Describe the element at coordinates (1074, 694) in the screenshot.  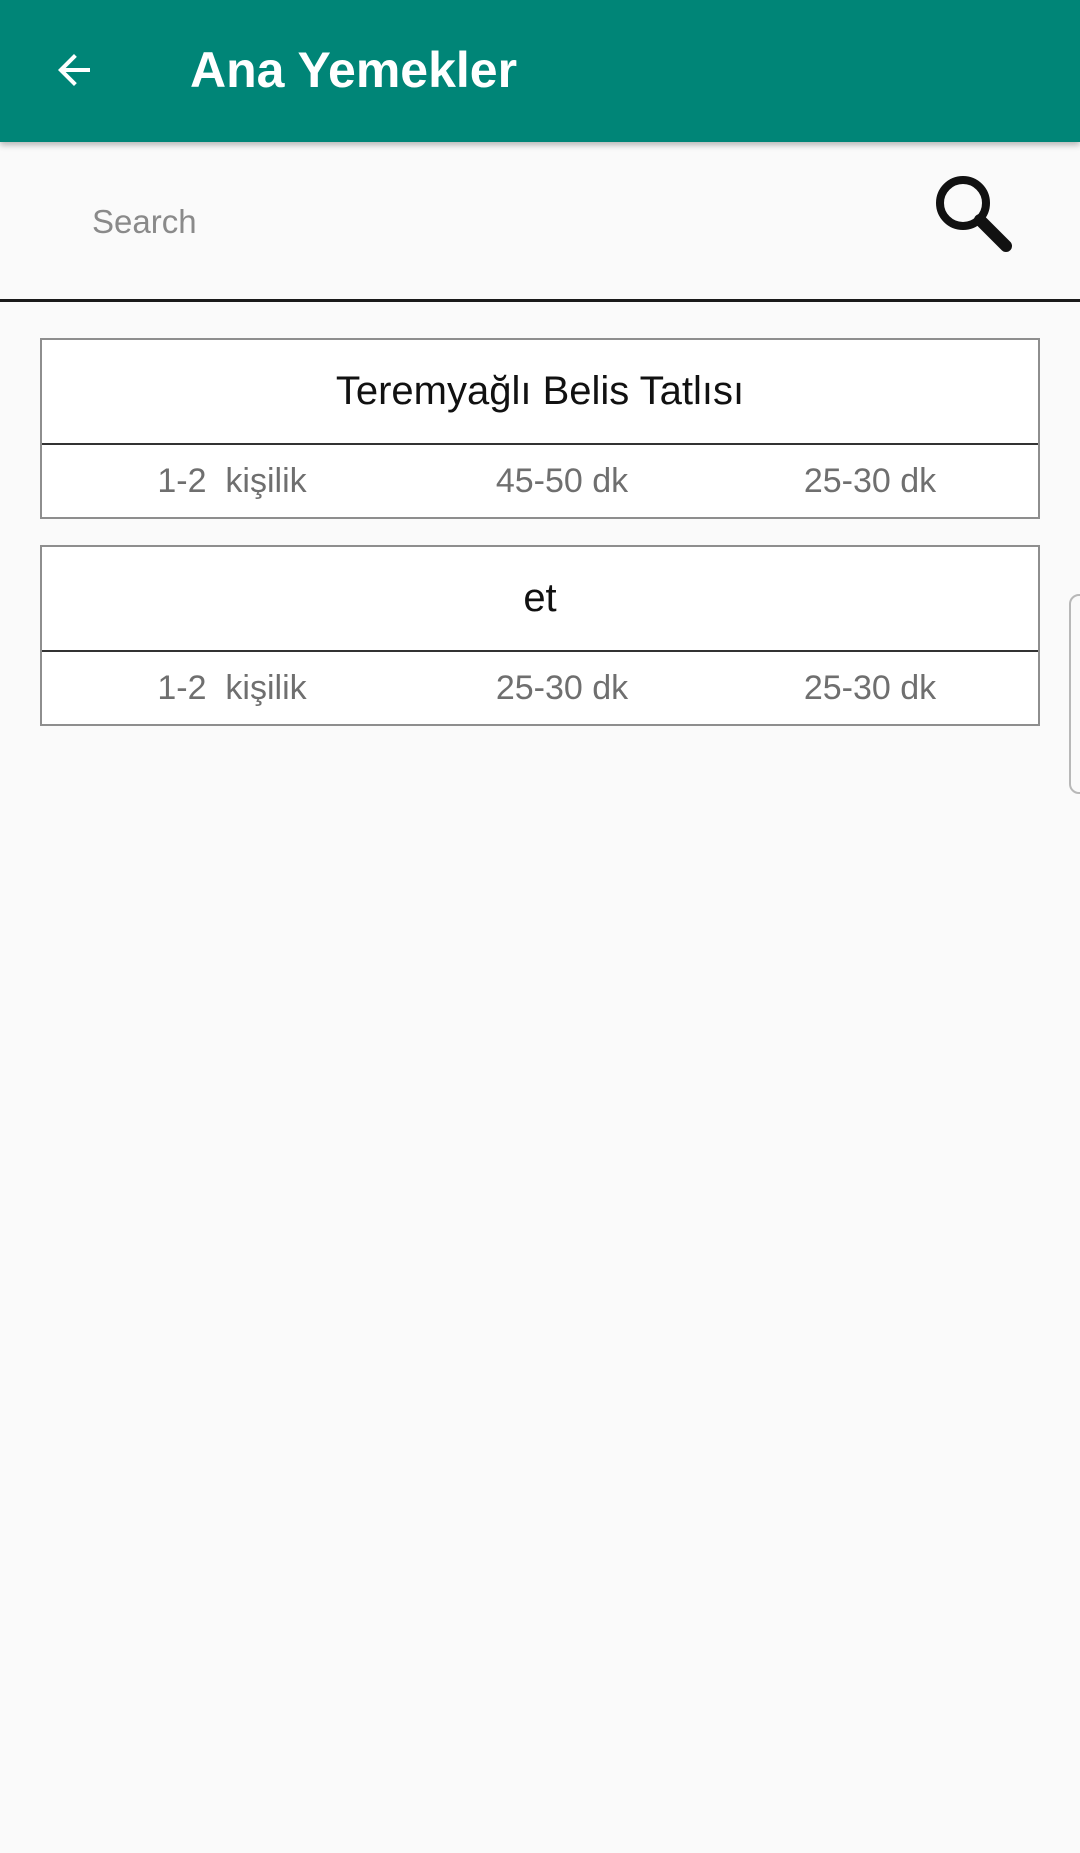
I see `edge-panel-handle` at that location.